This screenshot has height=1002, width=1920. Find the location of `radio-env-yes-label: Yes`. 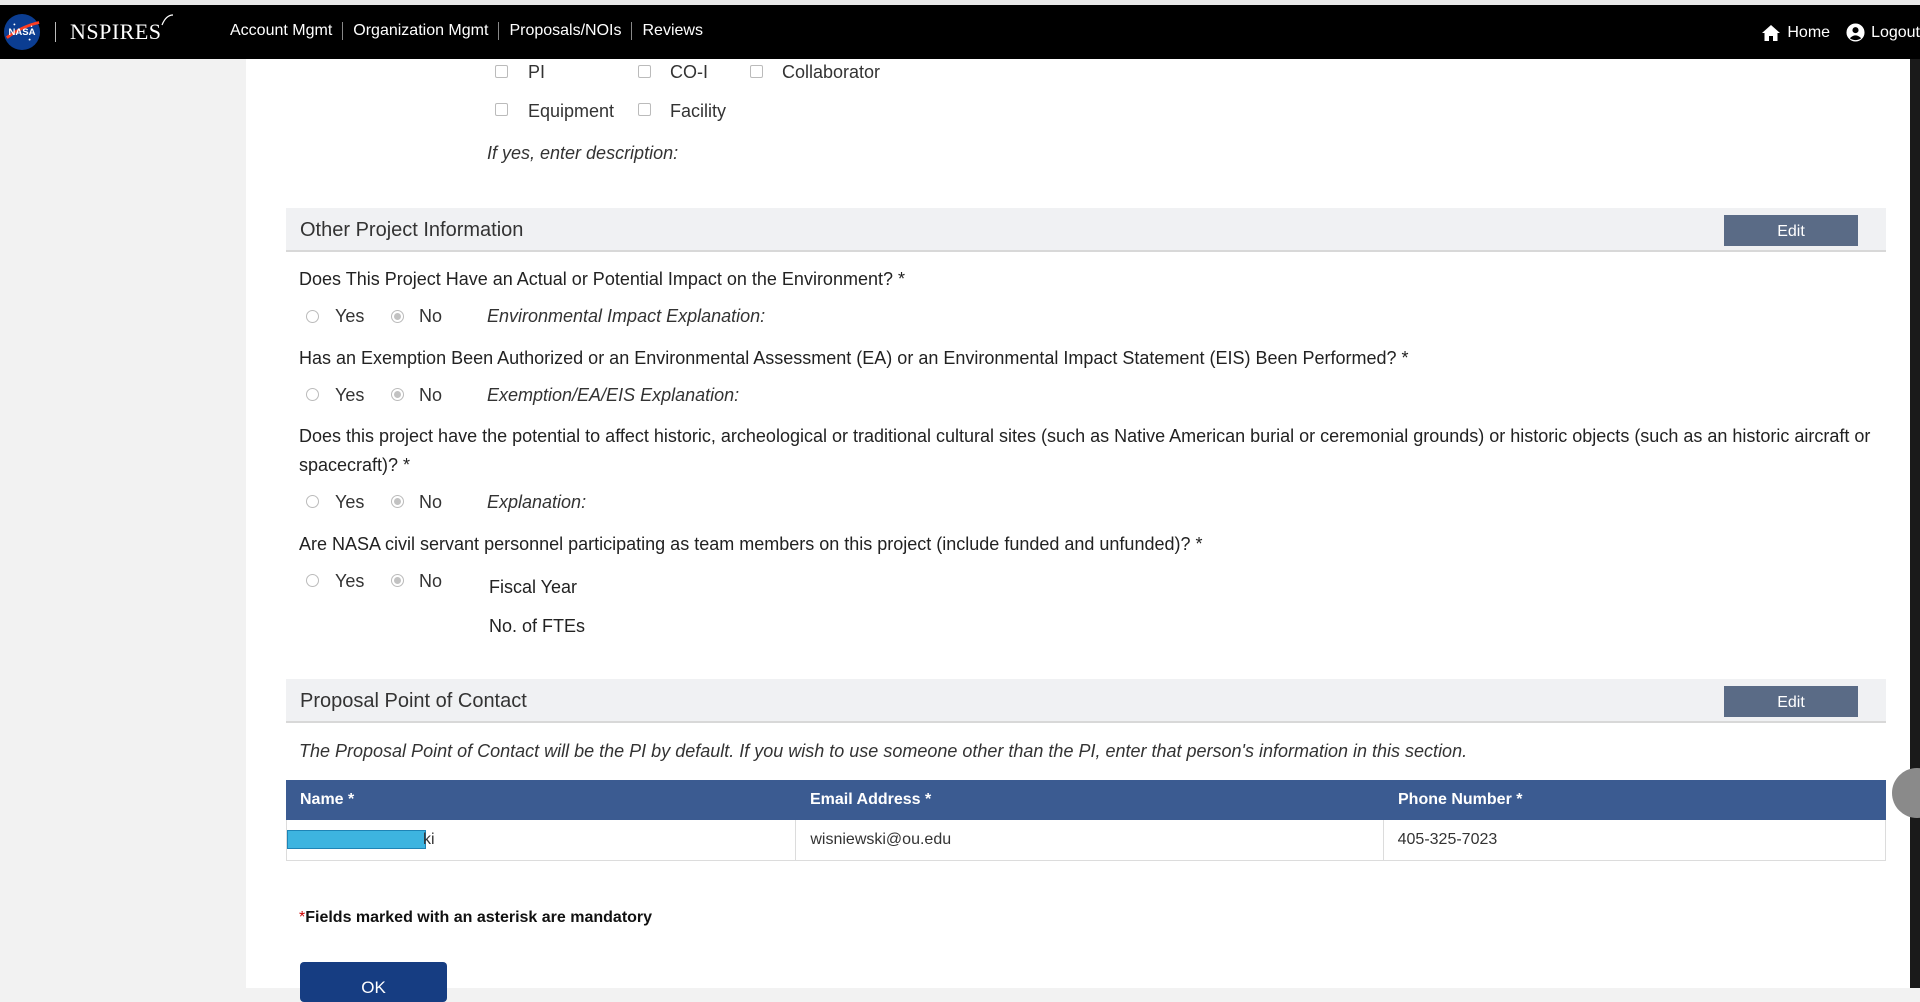

radio-env-yes-label: Yes is located at coordinates (350, 316).